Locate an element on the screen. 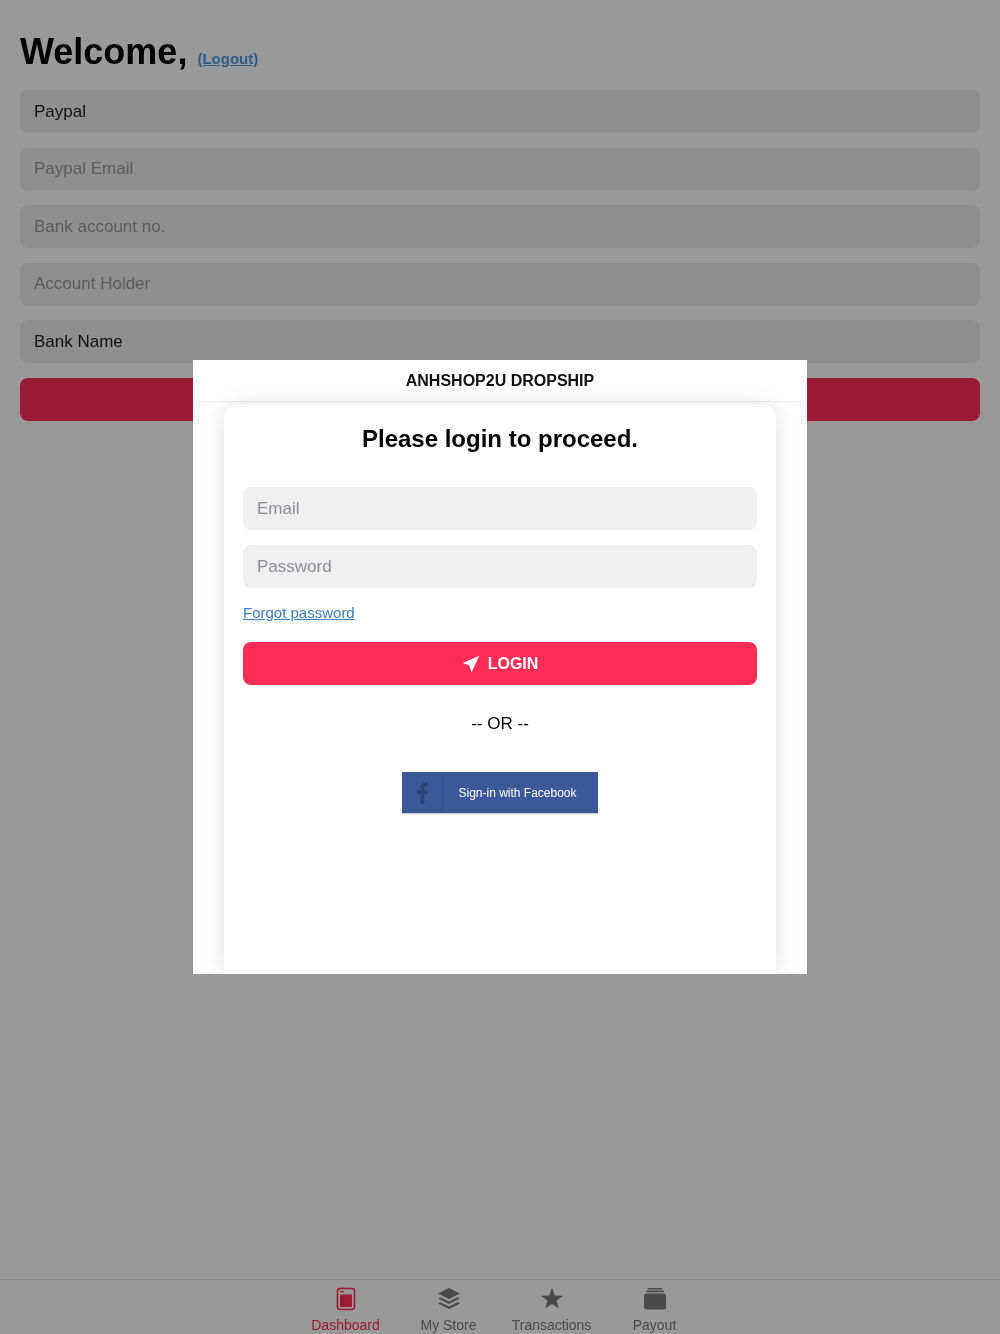  tab-bar-item: Payout is located at coordinates (654, 1307).